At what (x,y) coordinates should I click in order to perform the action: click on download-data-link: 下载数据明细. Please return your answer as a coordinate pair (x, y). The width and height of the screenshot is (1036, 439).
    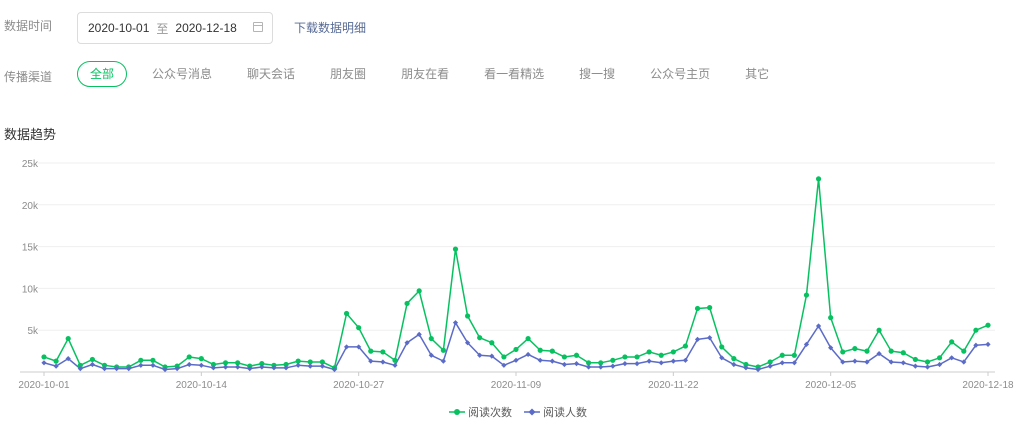
    Looking at the image, I should click on (330, 27).